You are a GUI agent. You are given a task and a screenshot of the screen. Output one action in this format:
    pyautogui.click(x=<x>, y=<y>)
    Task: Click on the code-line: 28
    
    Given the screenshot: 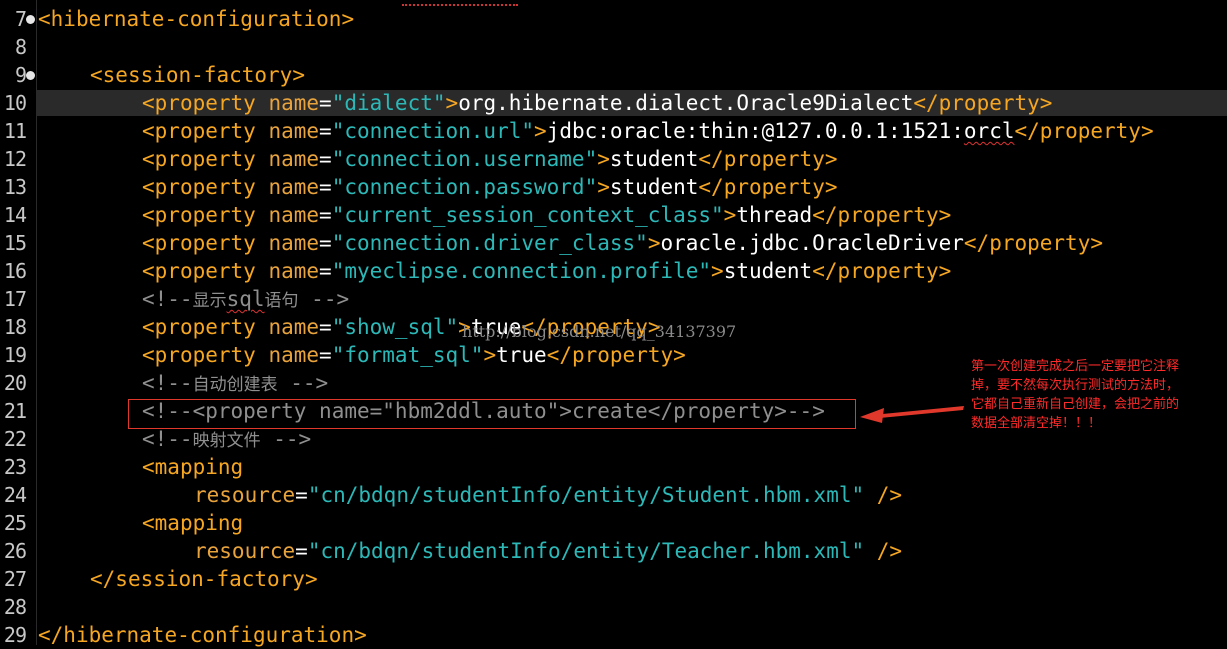 What is the action you would take?
    pyautogui.click(x=613, y=607)
    